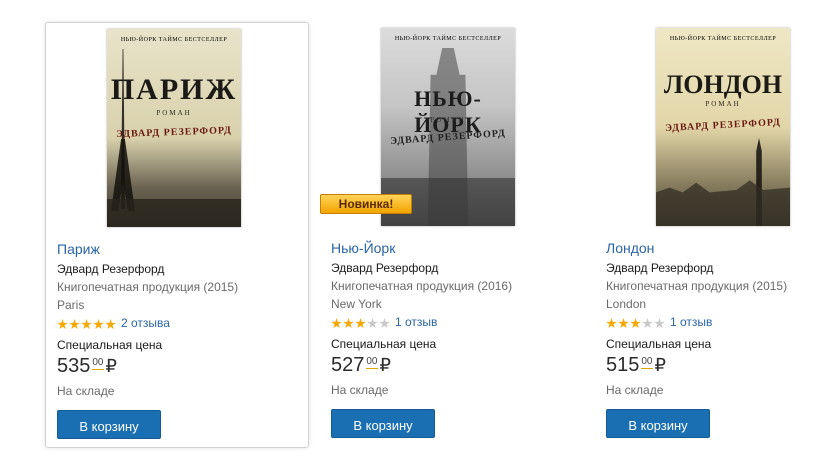  Describe the element at coordinates (366, 204) in the screenshot. I see `new-badge: Новинка!` at that location.